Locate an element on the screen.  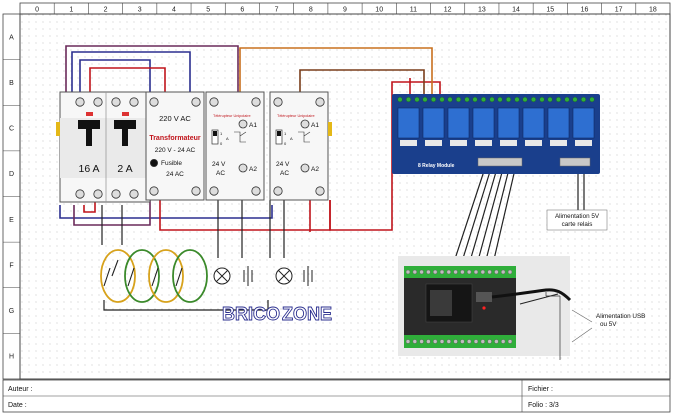
file-label: Fichier : is located at coordinates (540, 389).